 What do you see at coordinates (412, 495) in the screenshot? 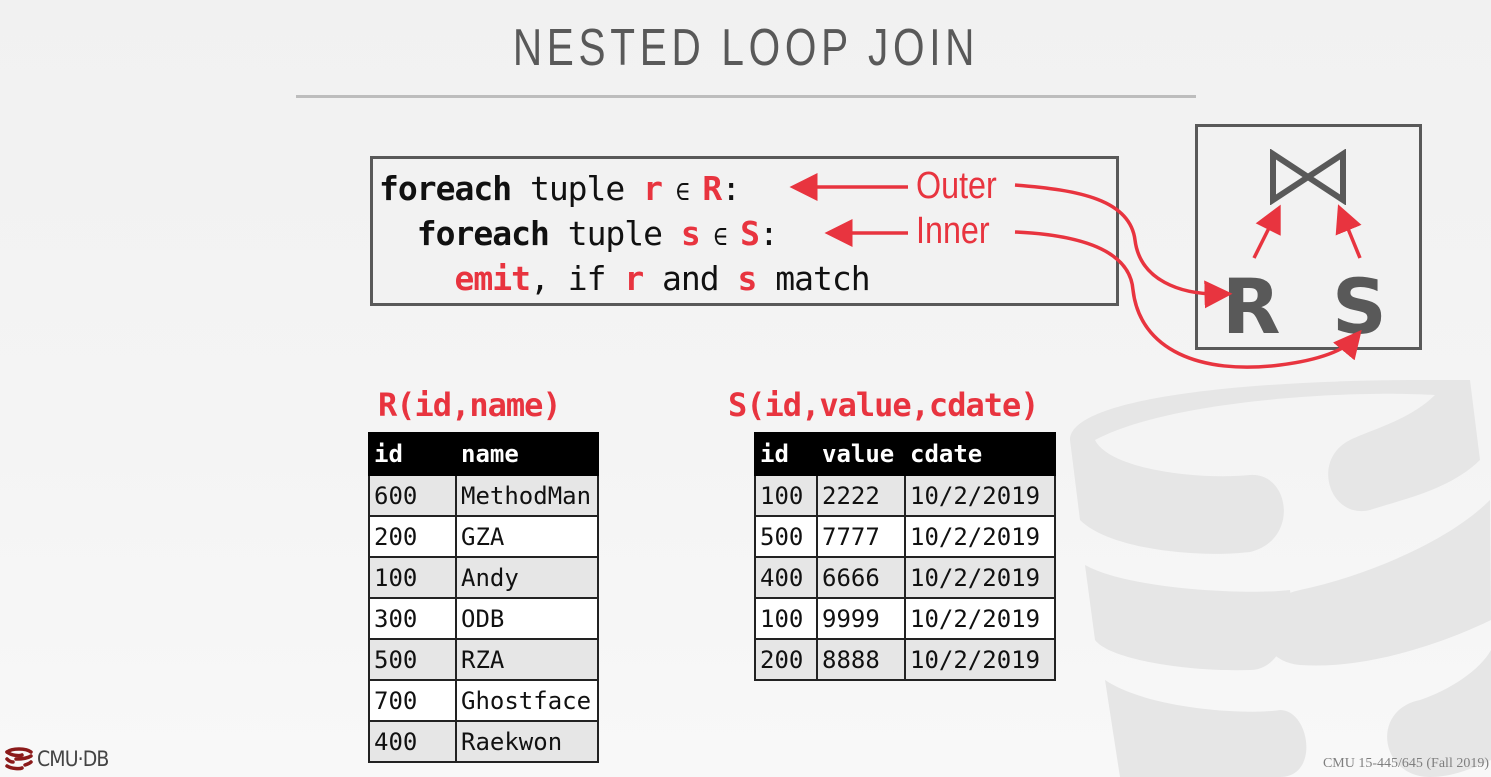
I see `table-cell-id: 600` at bounding box center [412, 495].